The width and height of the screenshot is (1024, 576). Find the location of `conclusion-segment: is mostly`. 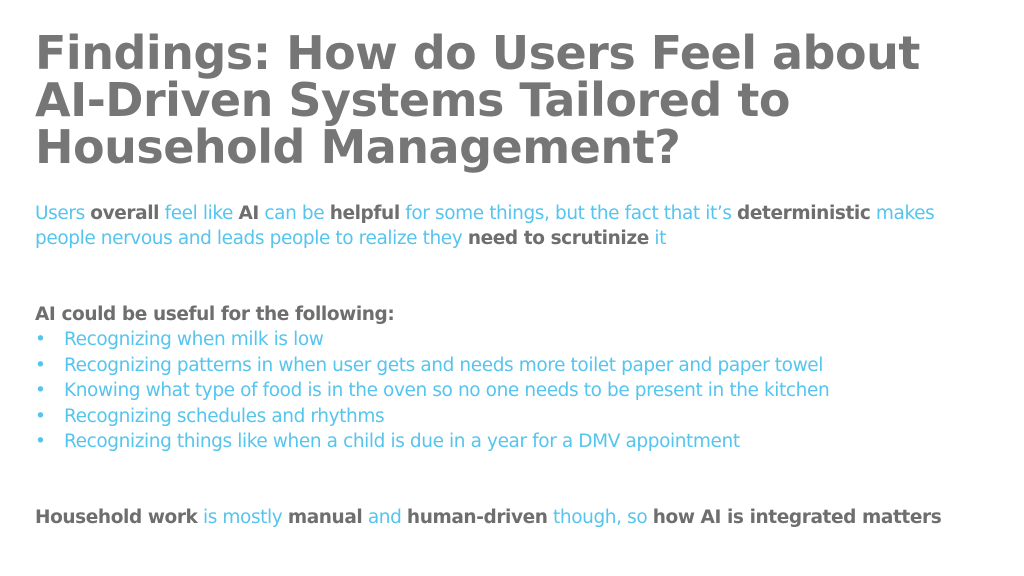

conclusion-segment: is mostly is located at coordinates (242, 517).